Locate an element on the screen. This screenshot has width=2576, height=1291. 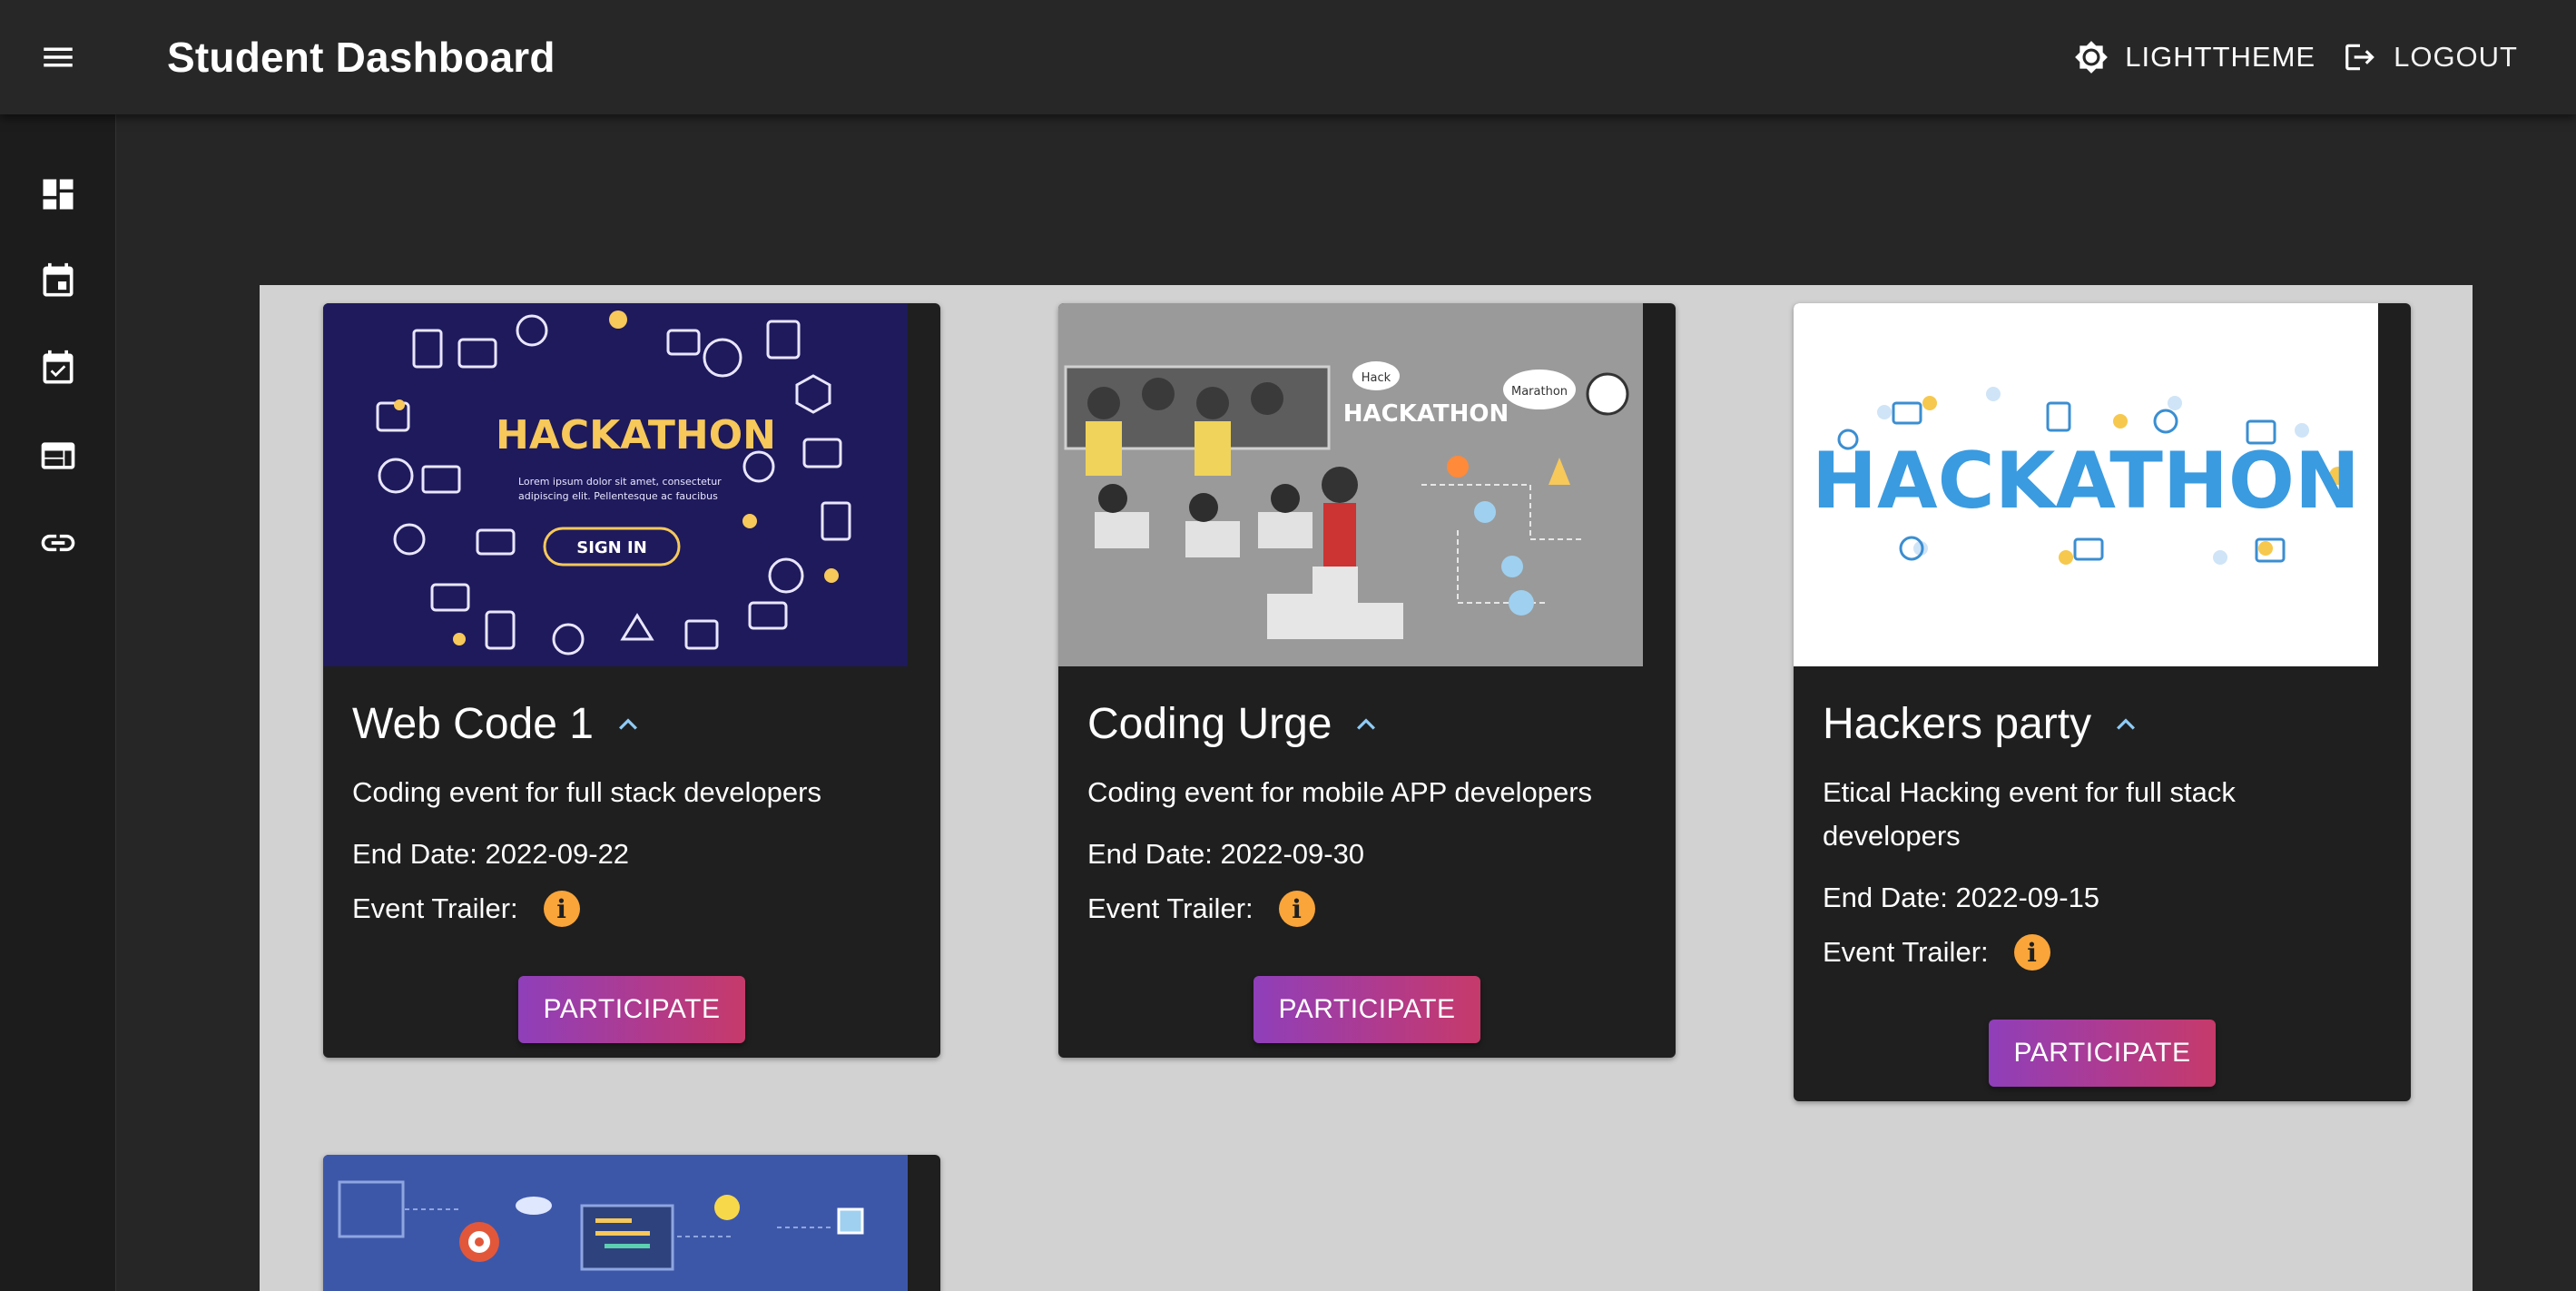
calendar-event-icon is located at coordinates (58, 279).